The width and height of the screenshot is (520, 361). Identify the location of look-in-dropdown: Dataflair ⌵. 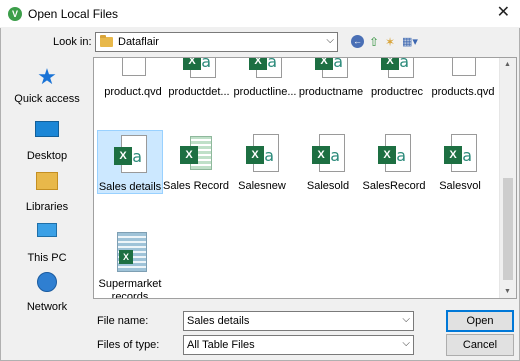
(216, 42).